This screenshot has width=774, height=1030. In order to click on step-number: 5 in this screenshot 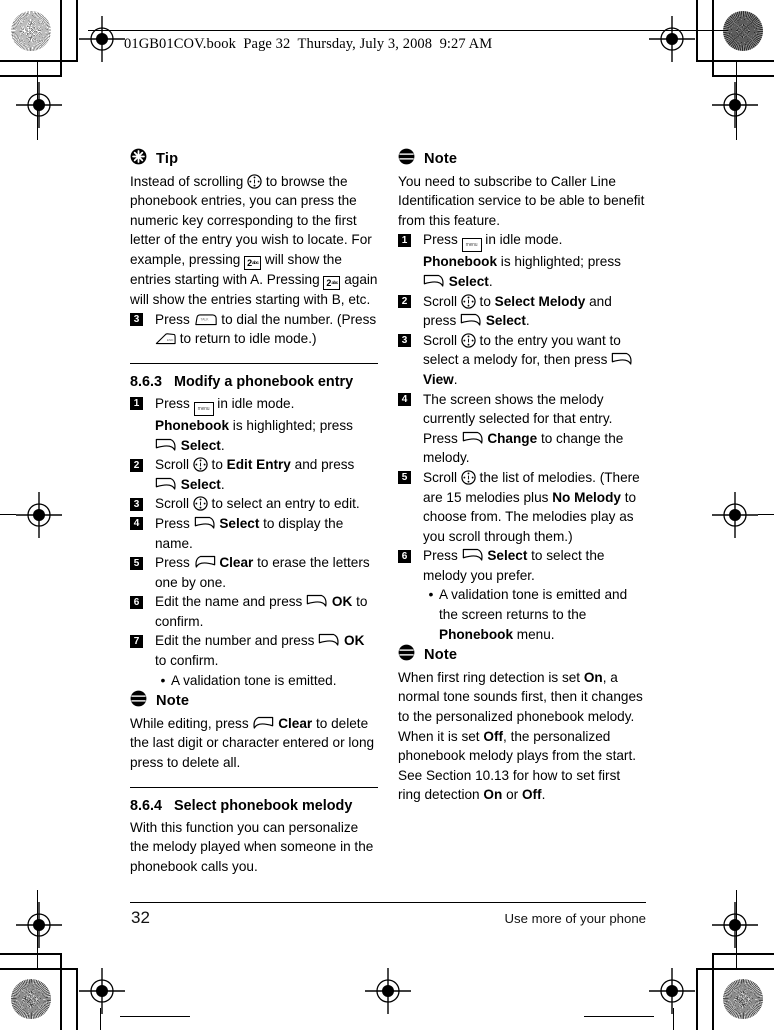, I will do `click(136, 563)`.